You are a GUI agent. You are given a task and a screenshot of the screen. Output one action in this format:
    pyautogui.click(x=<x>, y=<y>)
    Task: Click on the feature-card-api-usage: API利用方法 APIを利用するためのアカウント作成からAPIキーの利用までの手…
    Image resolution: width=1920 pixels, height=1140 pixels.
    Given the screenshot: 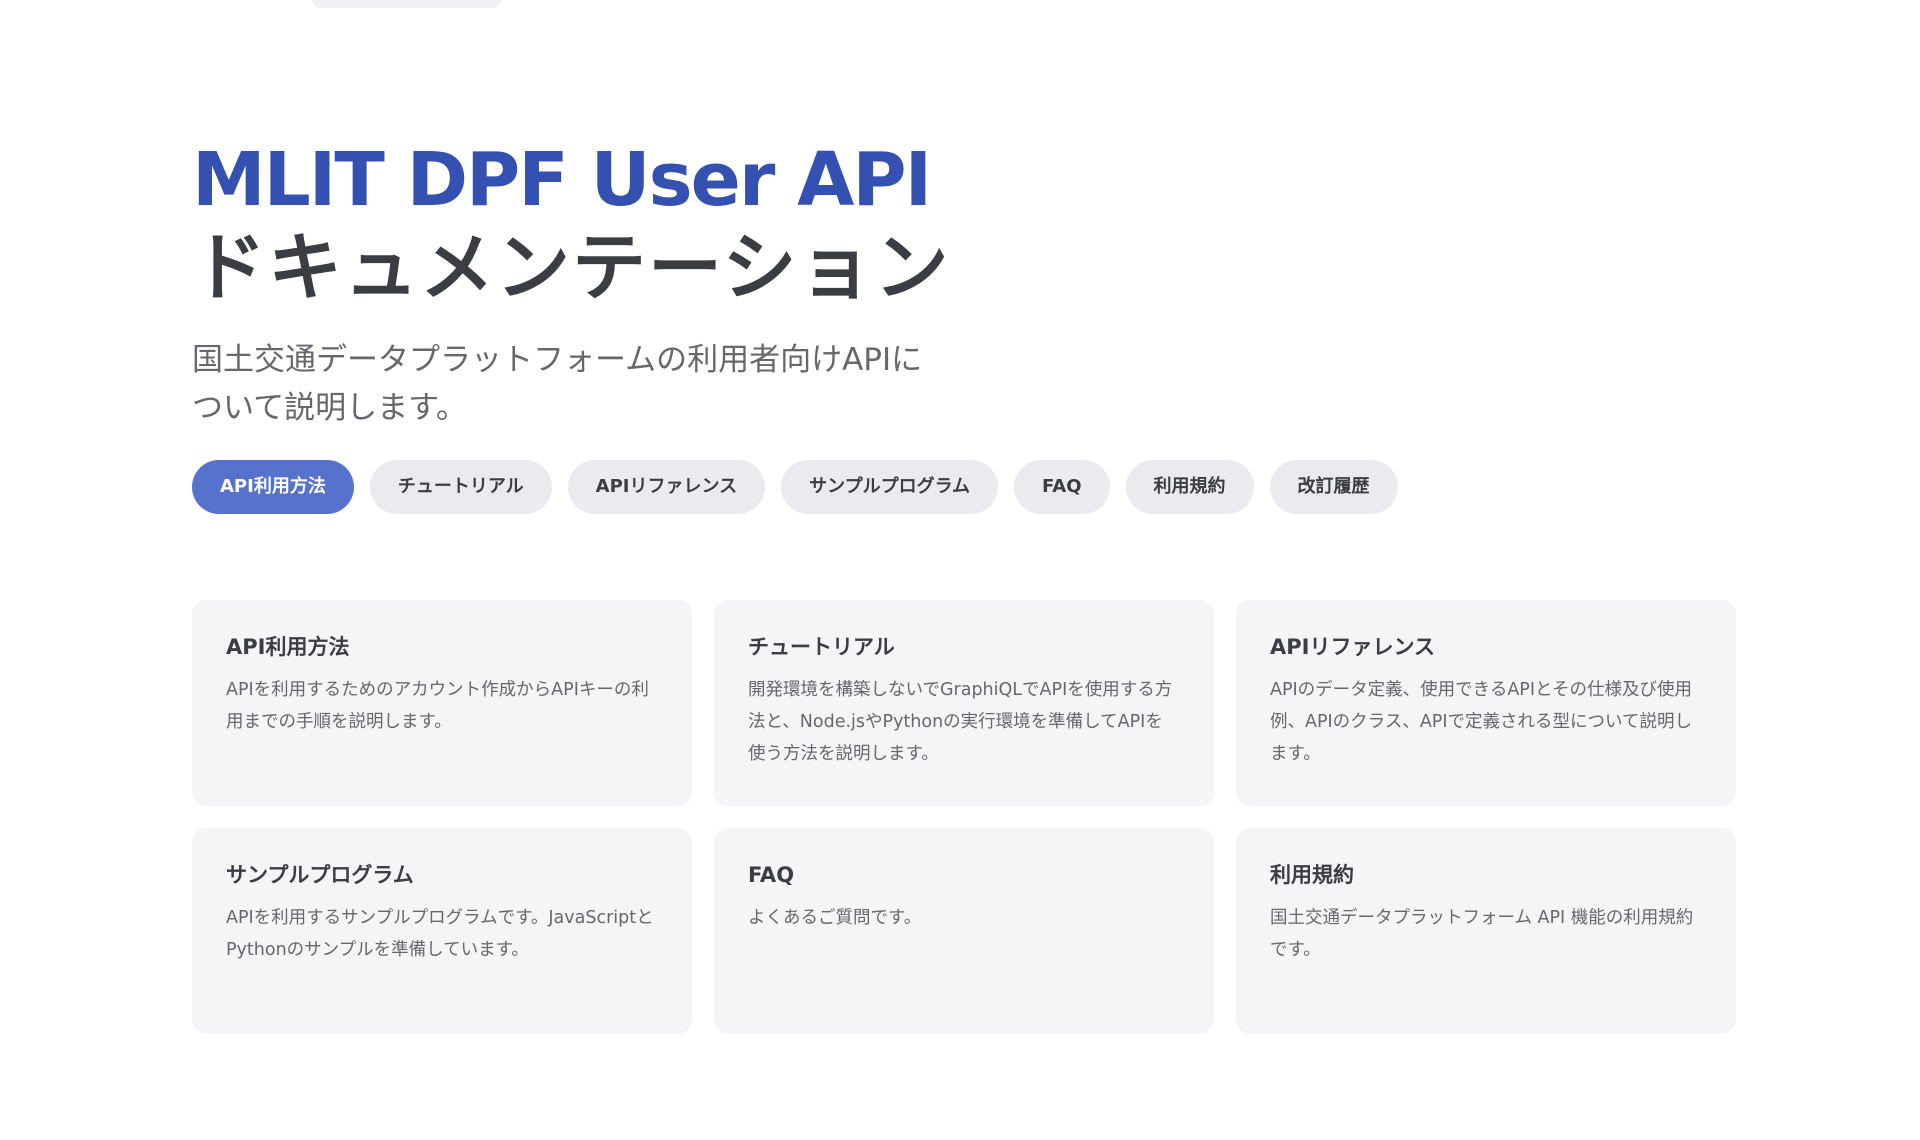 What is the action you would take?
    pyautogui.click(x=442, y=703)
    